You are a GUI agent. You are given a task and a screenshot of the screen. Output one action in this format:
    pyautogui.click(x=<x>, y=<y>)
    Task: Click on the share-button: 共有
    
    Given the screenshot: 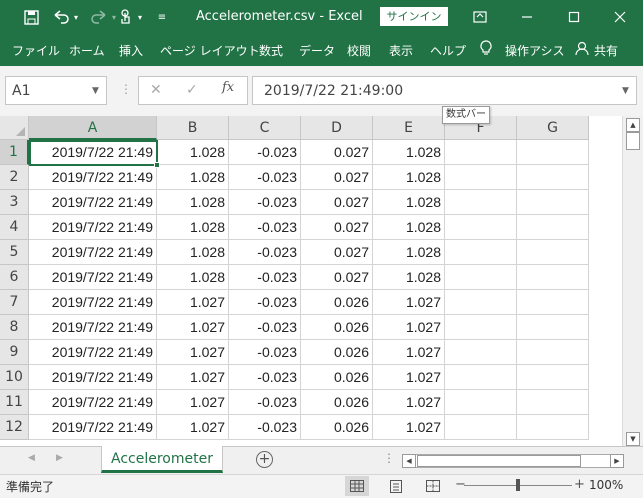 What is the action you would take?
    pyautogui.click(x=606, y=50)
    